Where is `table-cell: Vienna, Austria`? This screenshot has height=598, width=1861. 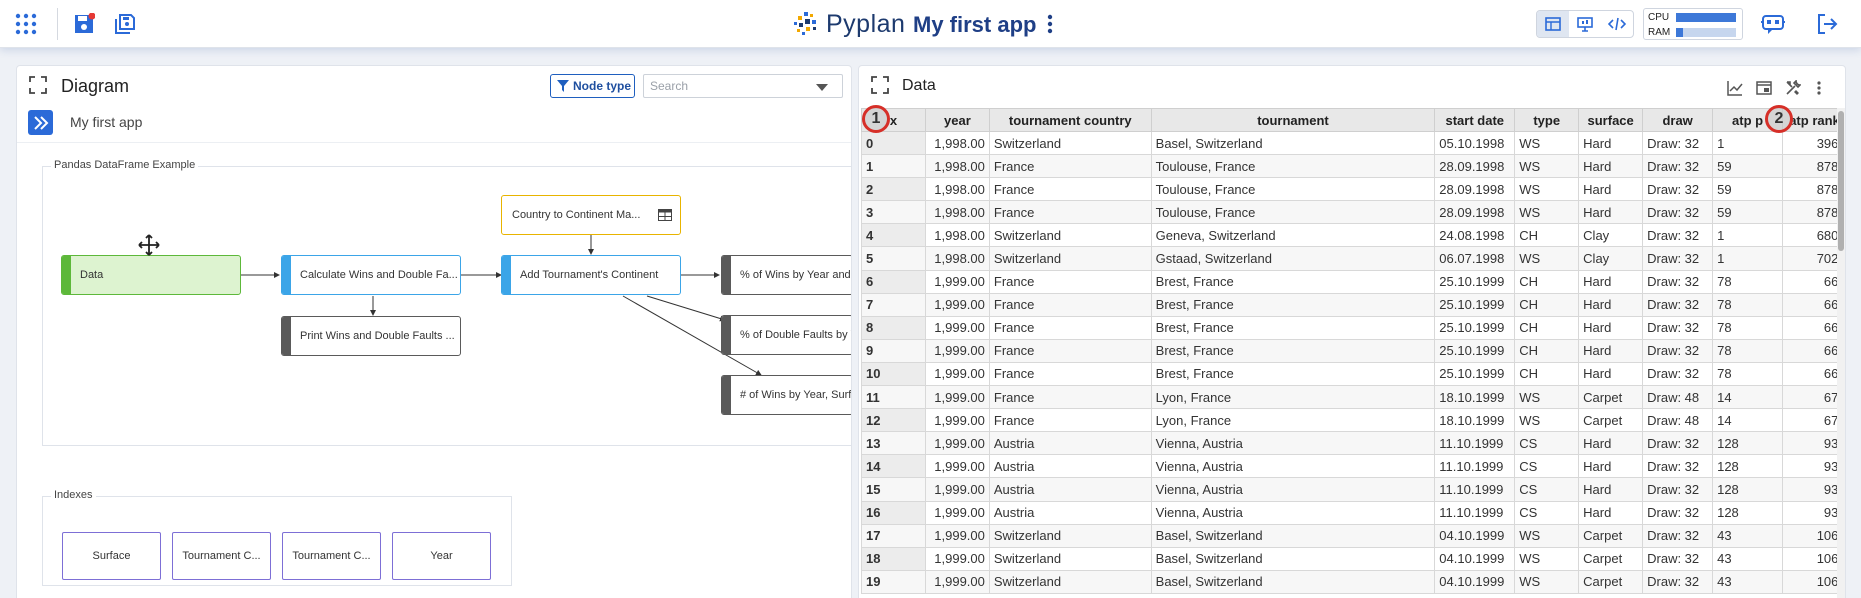
table-cell: Vienna, Austria is located at coordinates (1293, 512).